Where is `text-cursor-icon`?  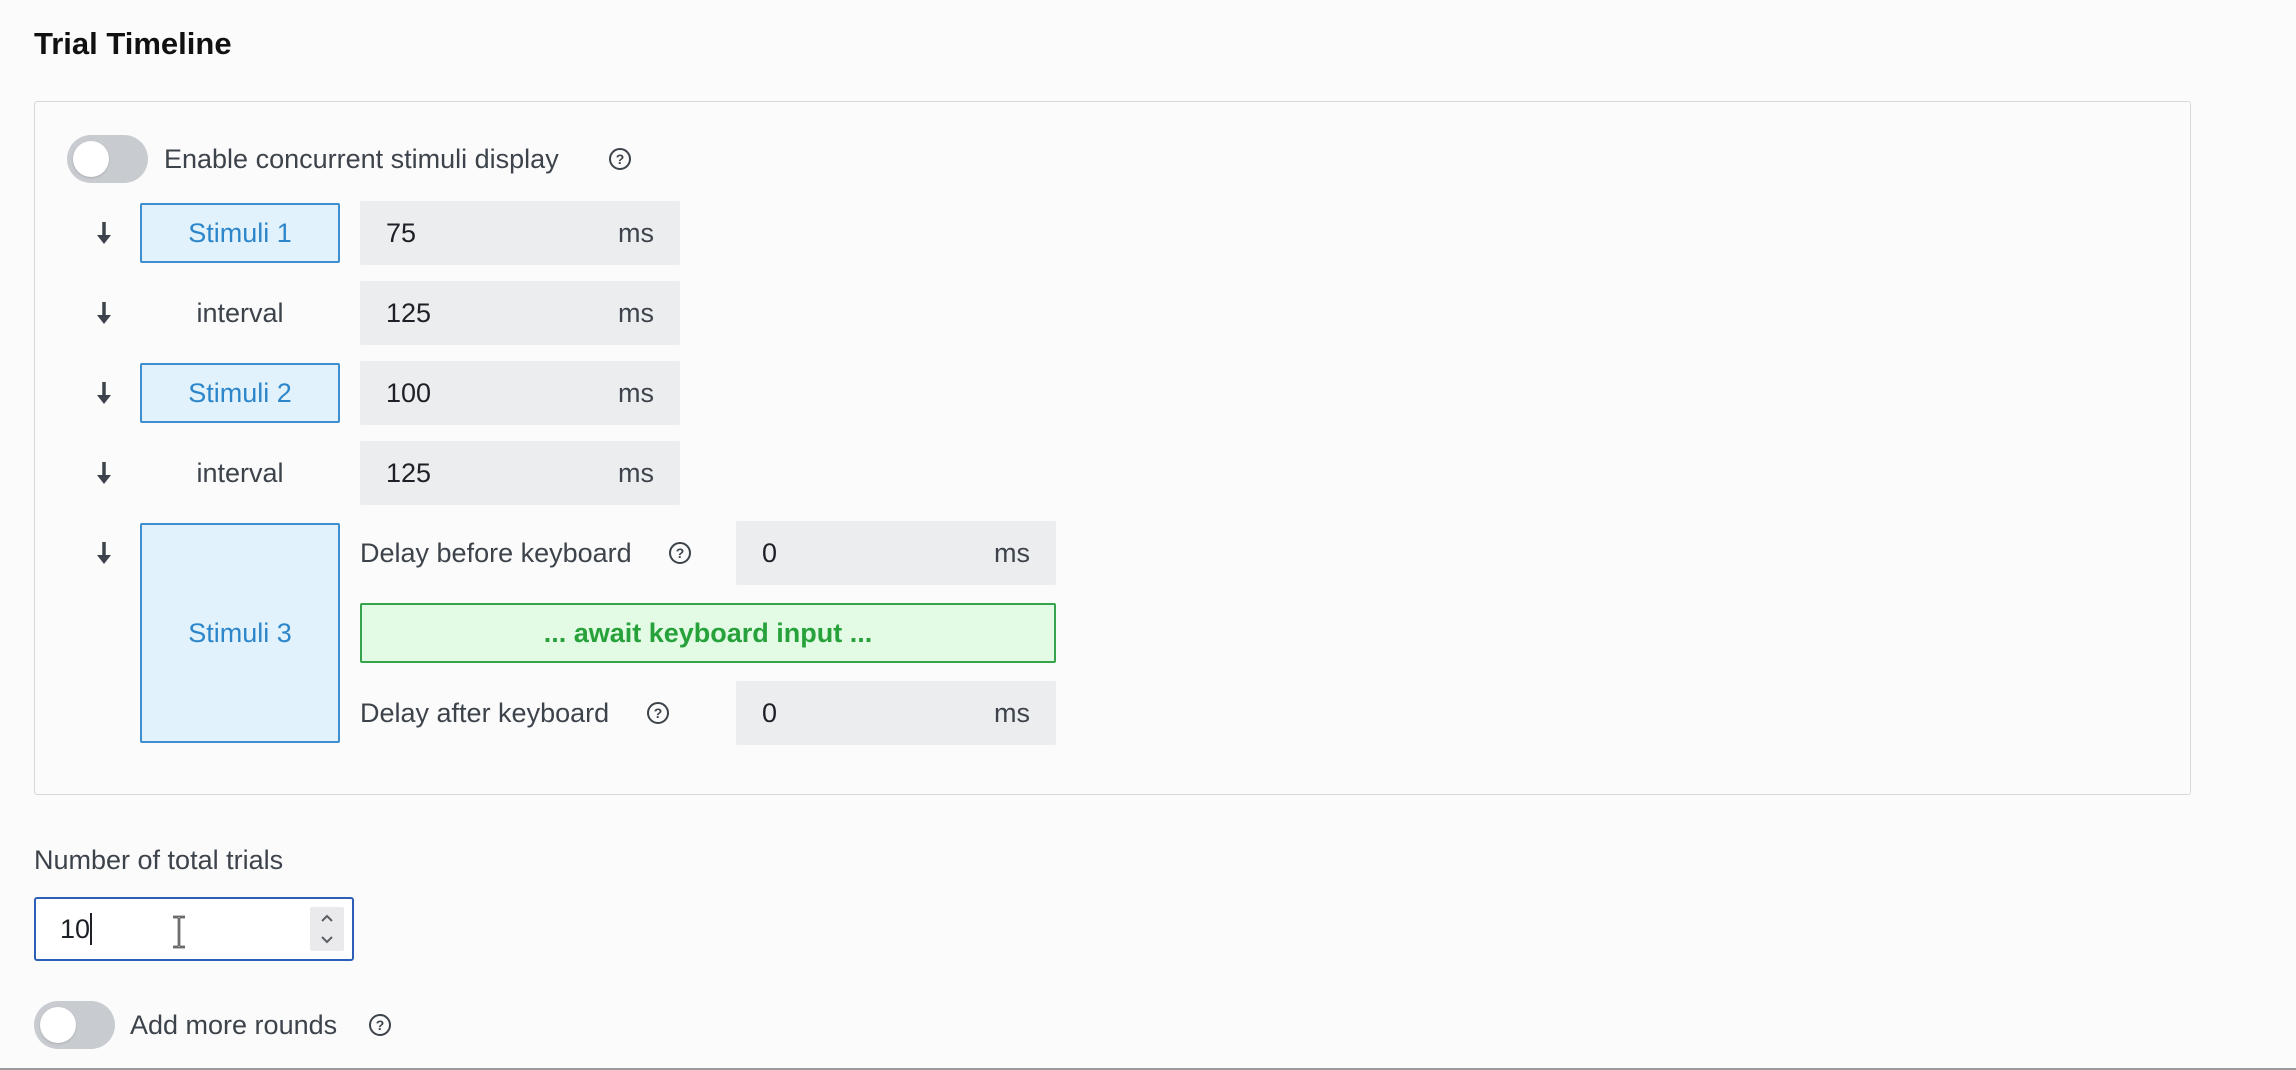
text-cursor-icon is located at coordinates (179, 932).